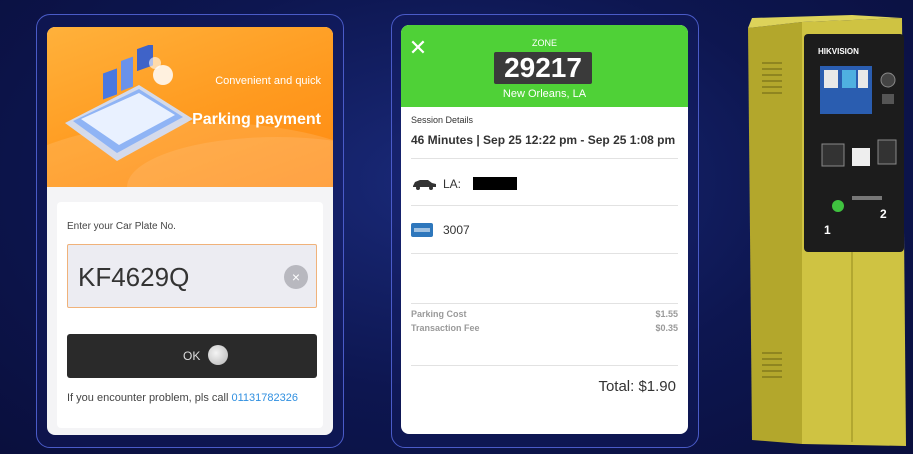  What do you see at coordinates (296, 277) in the screenshot?
I see `clear-icon: ×` at bounding box center [296, 277].